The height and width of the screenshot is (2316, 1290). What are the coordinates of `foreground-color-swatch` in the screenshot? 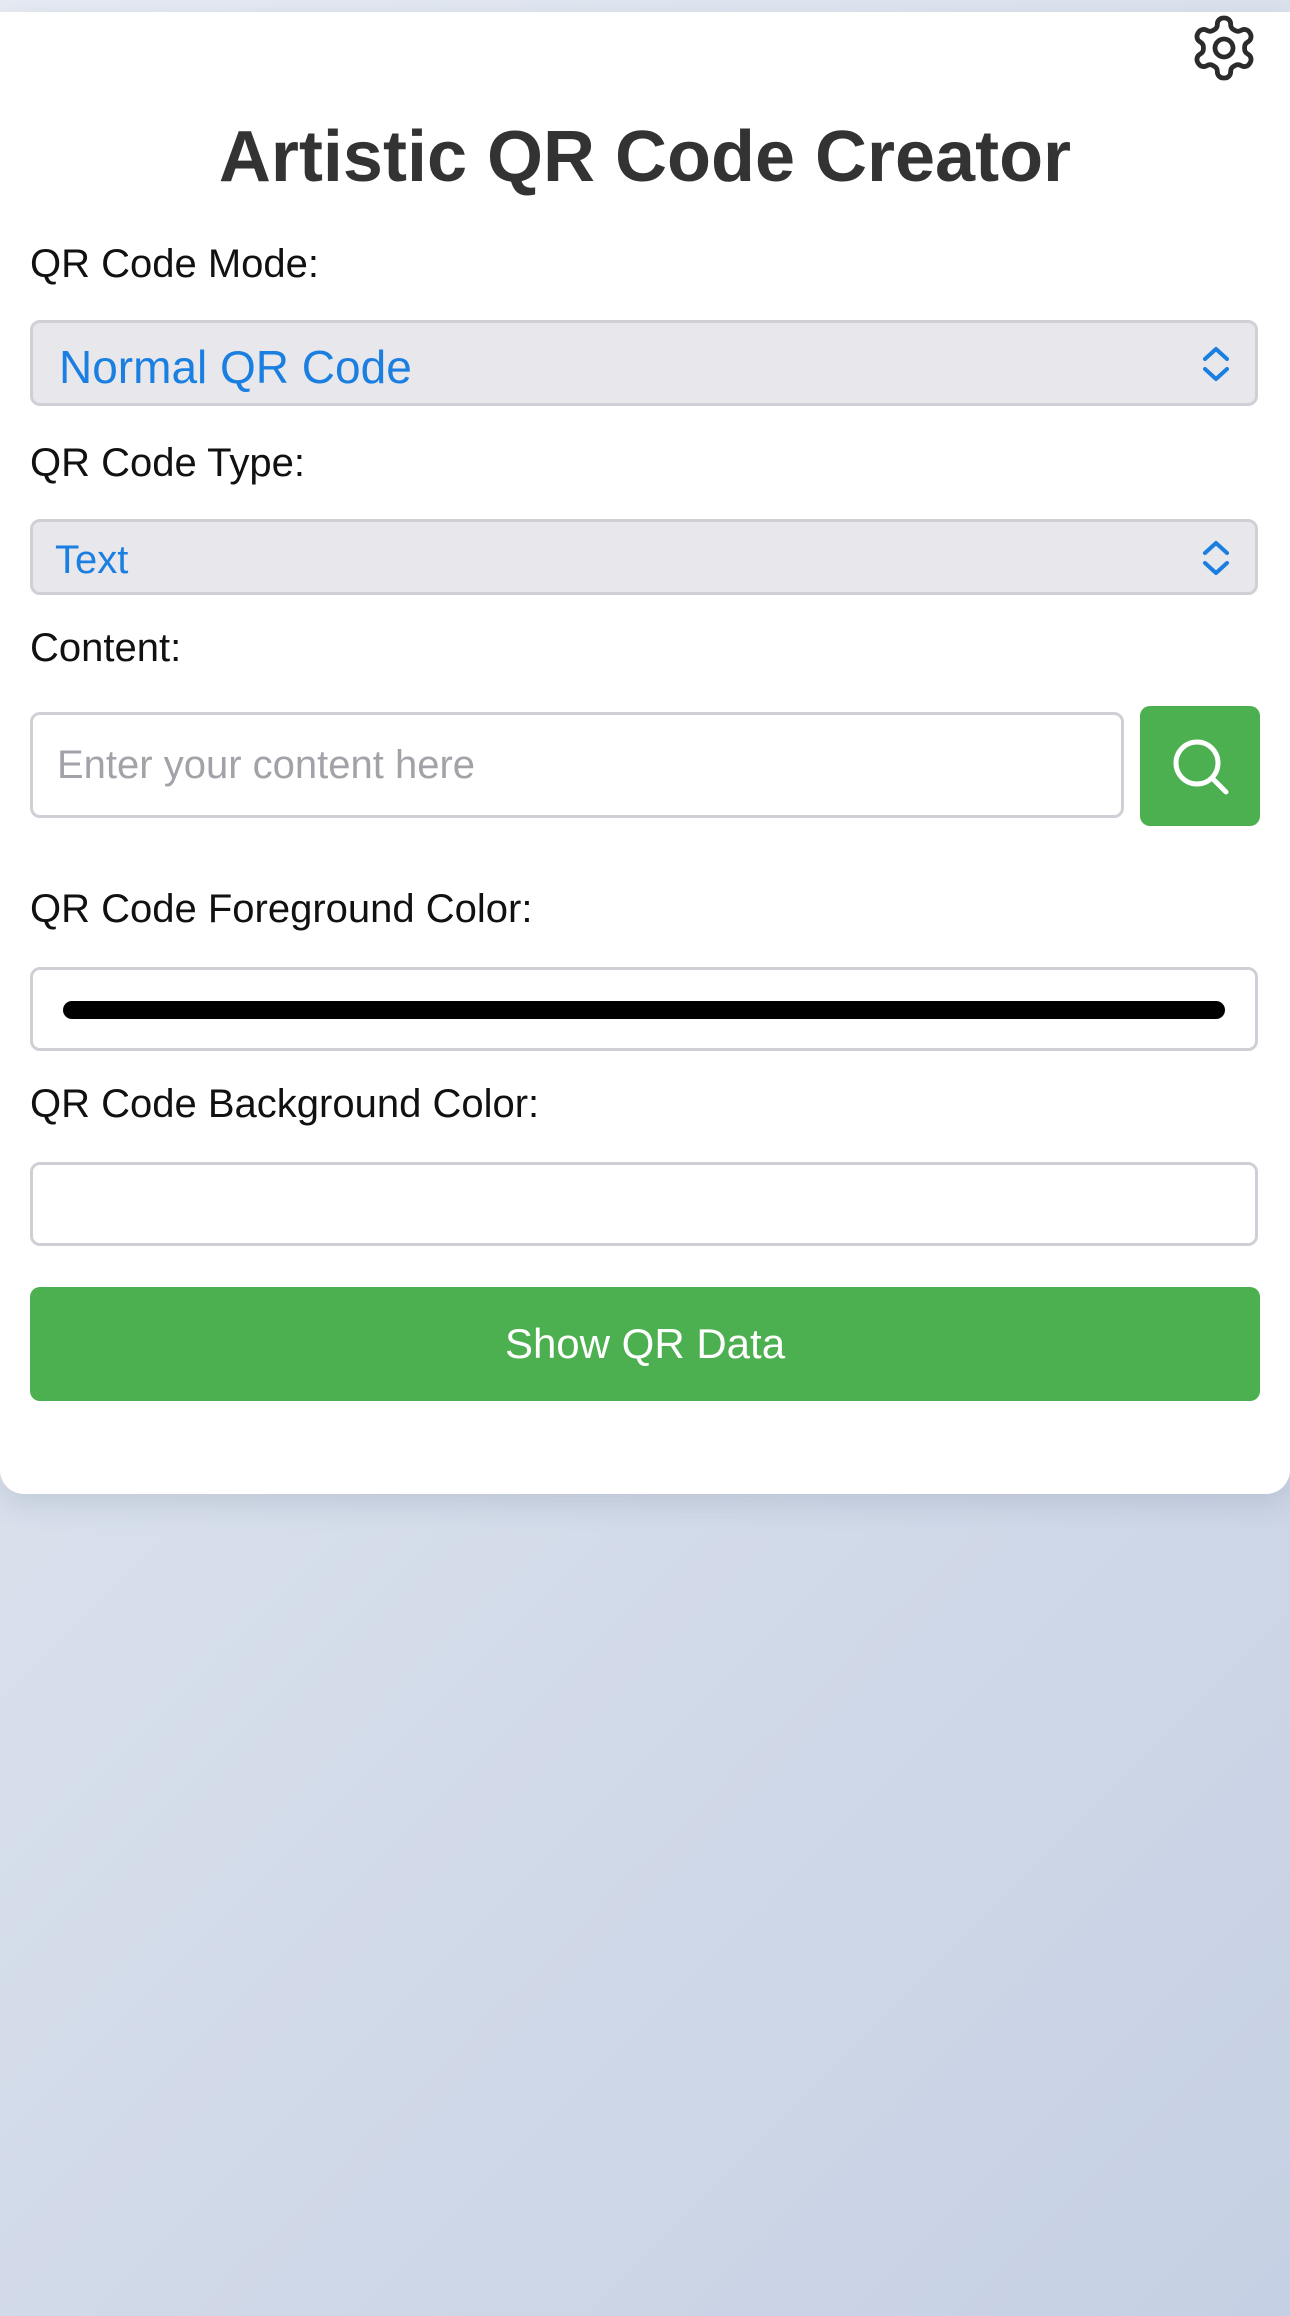 It's located at (644, 1010).